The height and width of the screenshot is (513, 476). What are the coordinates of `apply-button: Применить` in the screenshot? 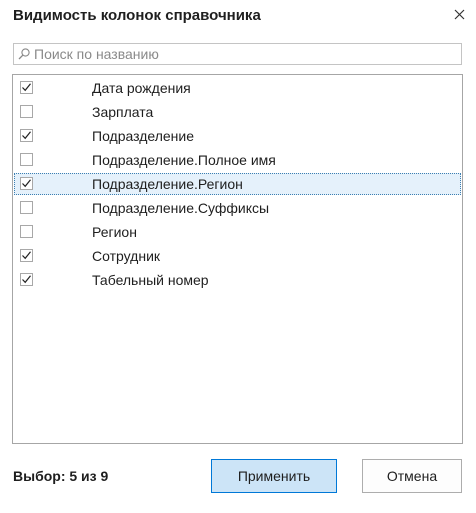 It's located at (274, 476).